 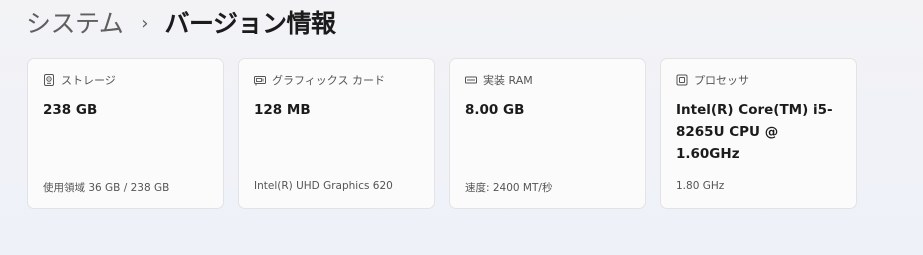 I want to click on graphics-model: Intel(R) UHD Graphics 620, so click(x=323, y=186).